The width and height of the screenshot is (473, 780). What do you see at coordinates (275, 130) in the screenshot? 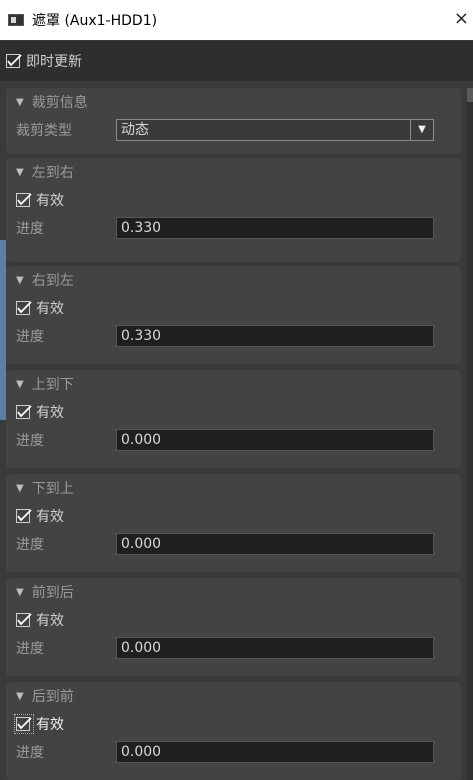
I see `crop-type-select: 动态 ▼` at bounding box center [275, 130].